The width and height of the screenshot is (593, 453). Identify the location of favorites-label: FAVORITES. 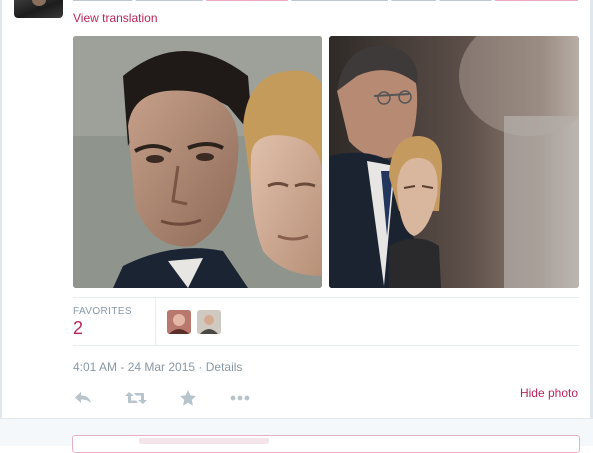
(102, 311).